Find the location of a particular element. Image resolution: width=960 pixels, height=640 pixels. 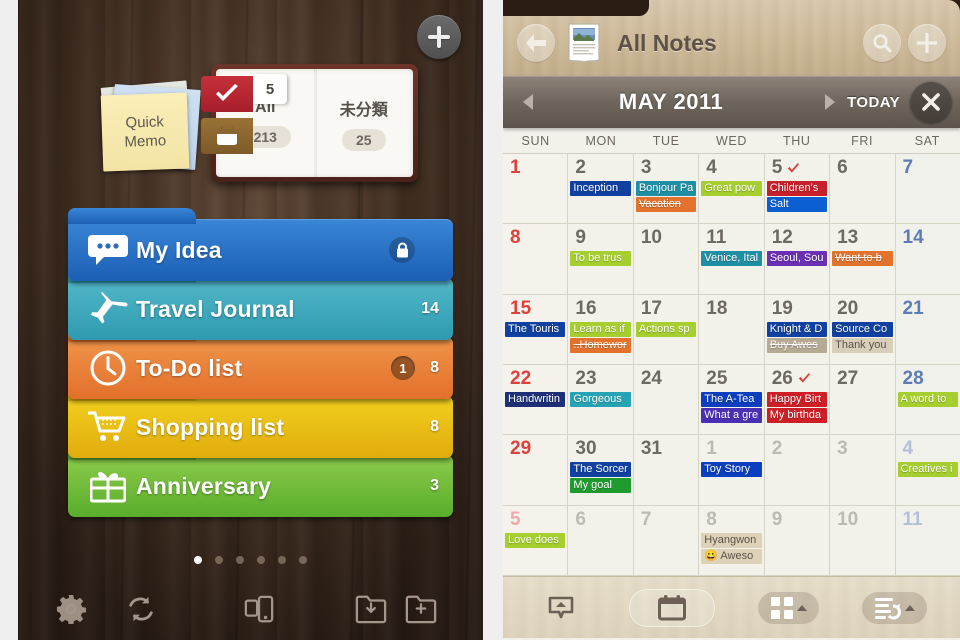

calendar-event-chip: Vacation is located at coordinates (666, 204).